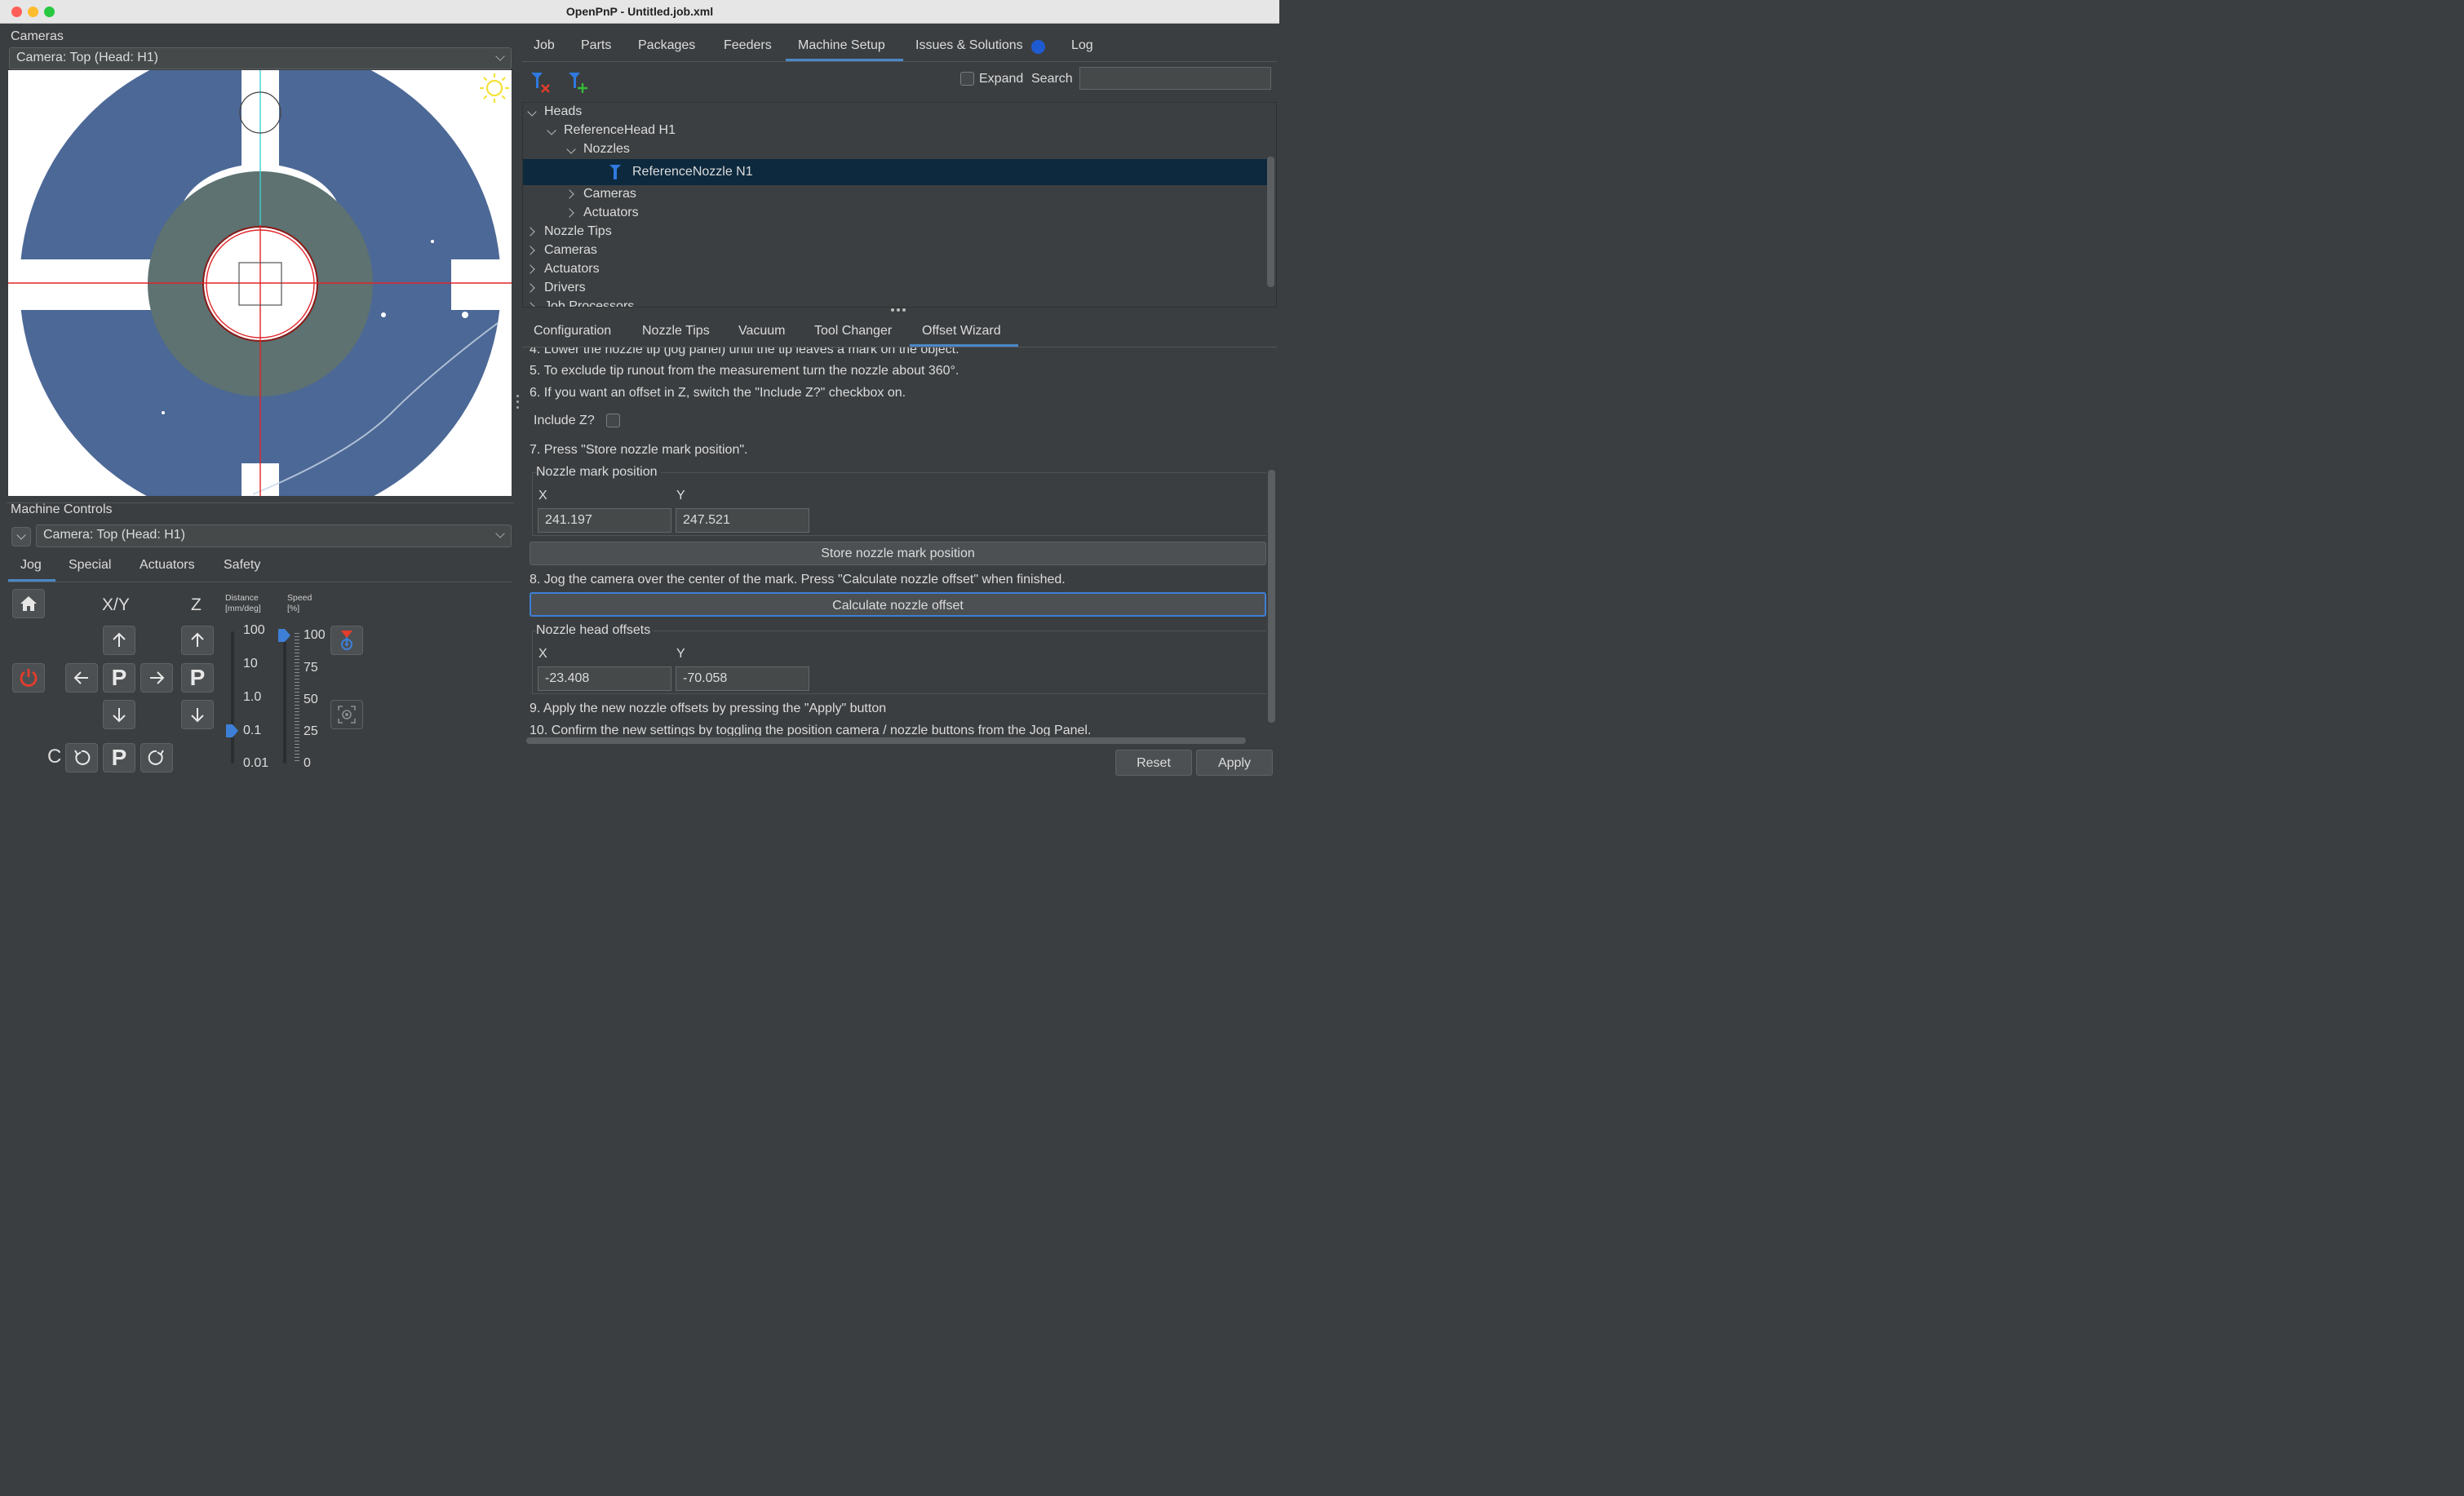 Image resolution: width=2464 pixels, height=1496 pixels. I want to click on add-nozzle-button, so click(579, 82).